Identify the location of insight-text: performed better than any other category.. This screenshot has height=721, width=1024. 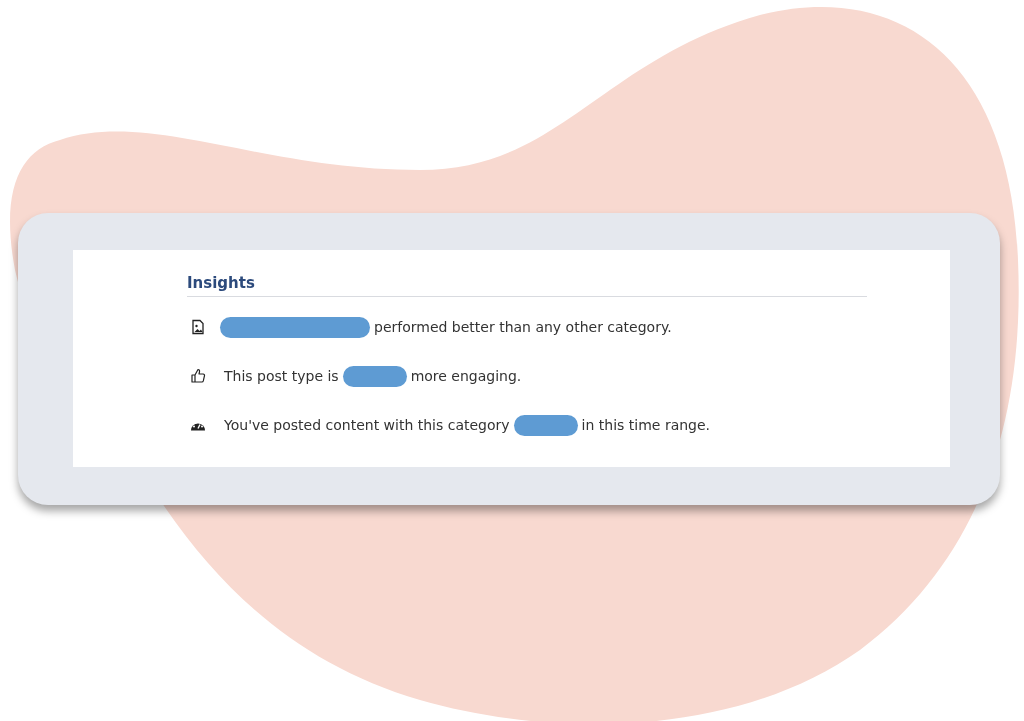
(523, 327).